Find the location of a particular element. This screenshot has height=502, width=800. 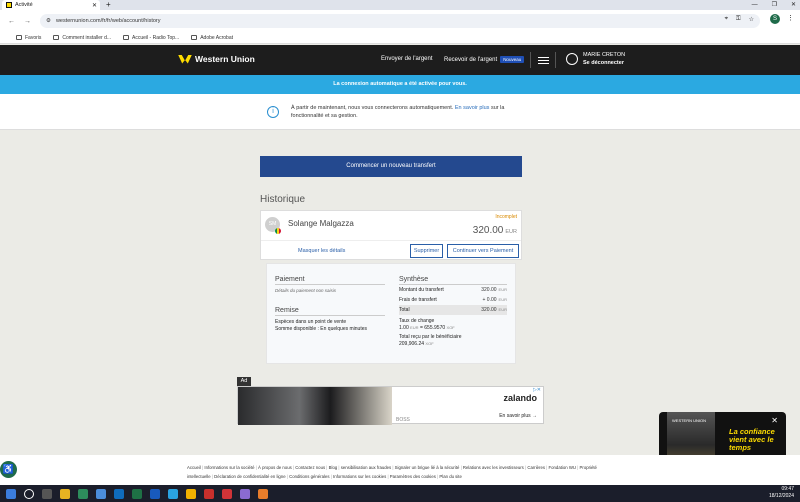

footer-link: Contactez nous is located at coordinates (311, 467).